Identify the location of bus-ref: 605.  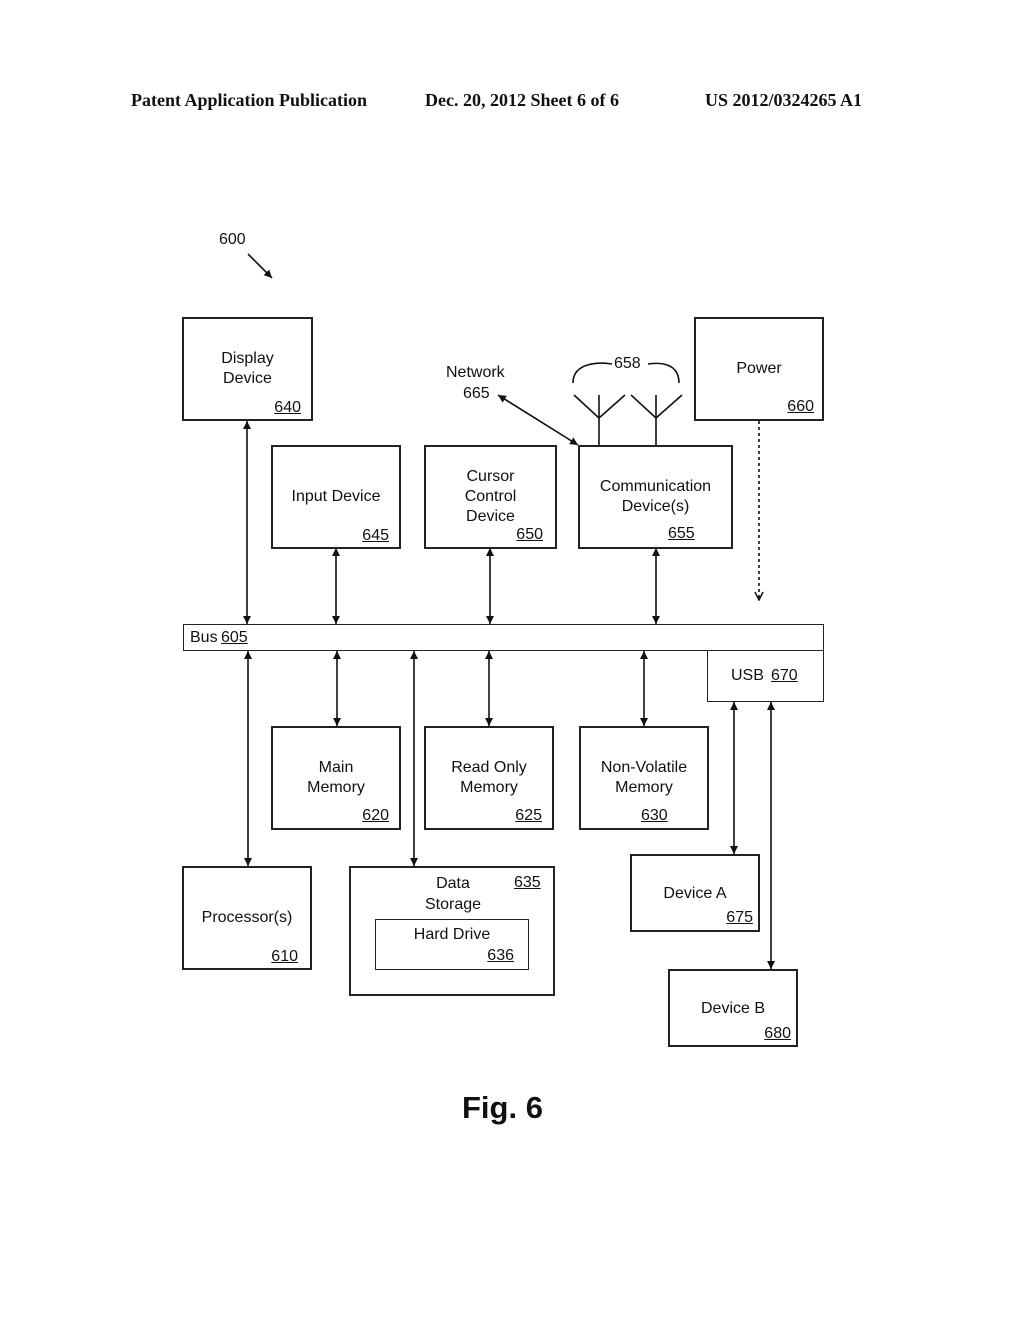
(234, 637).